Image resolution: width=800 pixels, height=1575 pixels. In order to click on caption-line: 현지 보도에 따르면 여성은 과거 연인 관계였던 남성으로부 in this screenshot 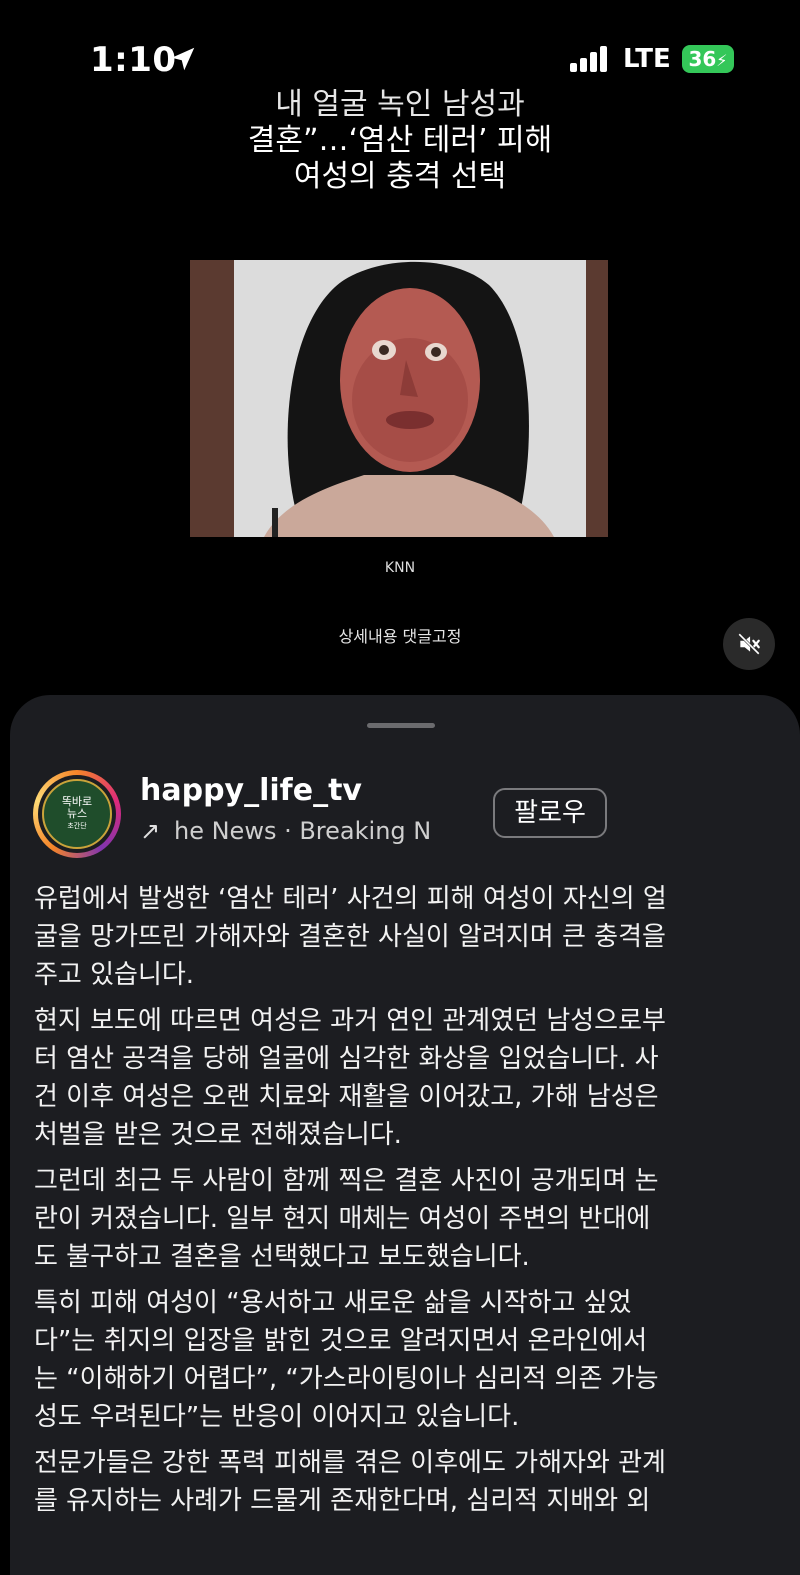, I will do `click(350, 1021)`.